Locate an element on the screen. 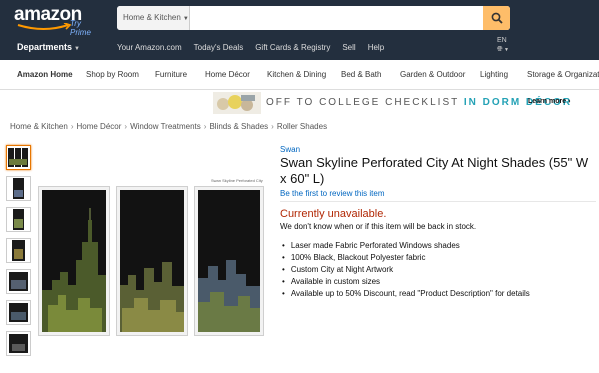 The width and height of the screenshot is (599, 373). search-department-label: Home & Kitchen is located at coordinates (152, 17).